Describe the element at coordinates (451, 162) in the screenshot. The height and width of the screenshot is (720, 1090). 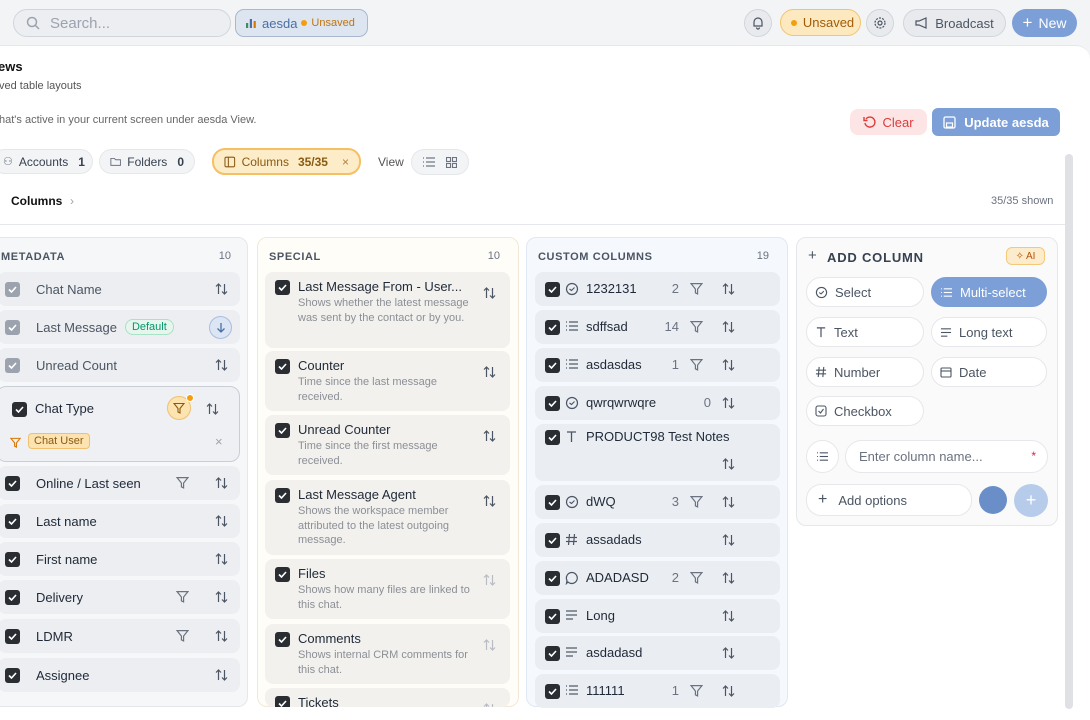
I see `grid-view-icon` at that location.